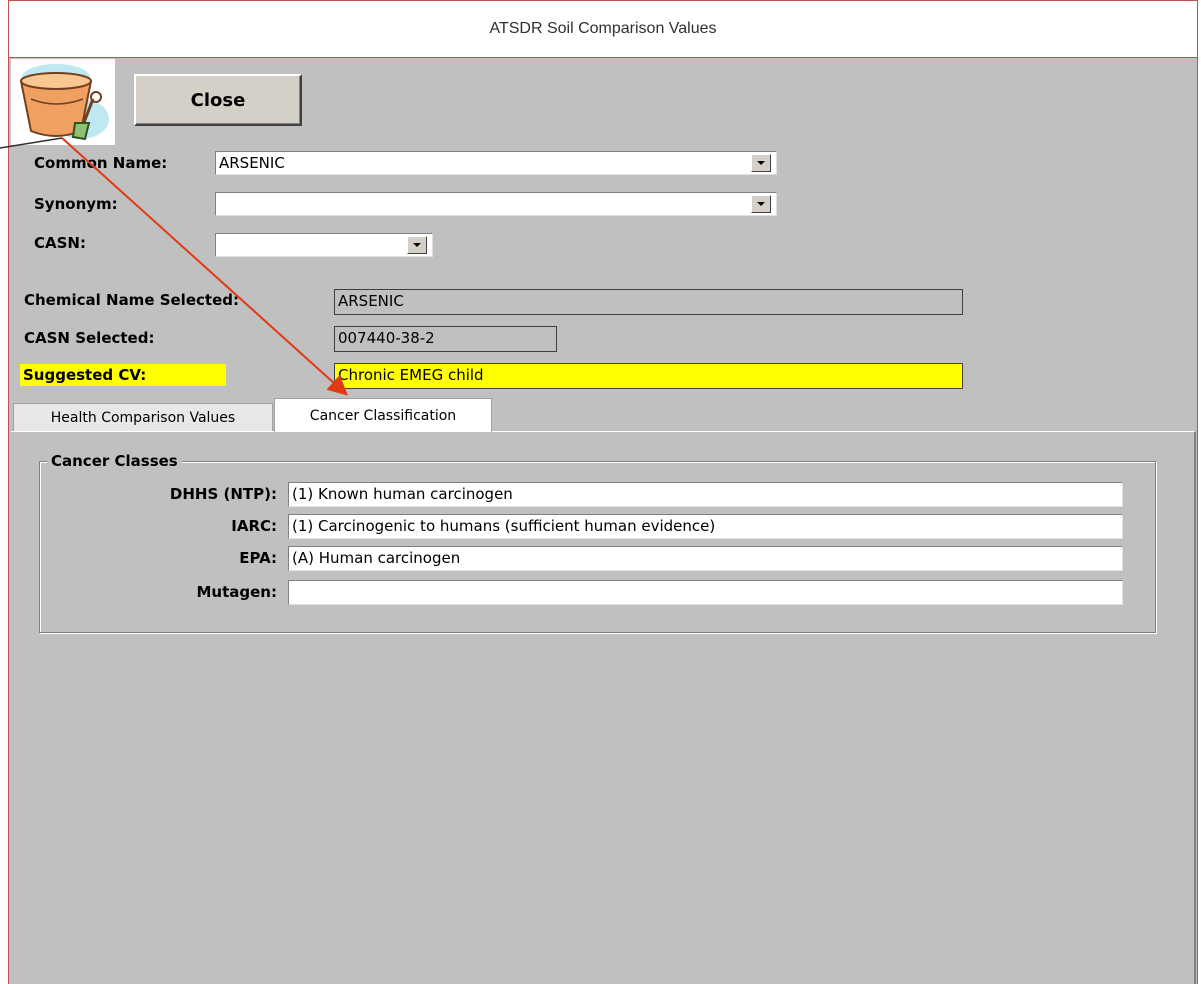  What do you see at coordinates (237, 592) in the screenshot?
I see `mutagen-label: Mutagen:` at bounding box center [237, 592].